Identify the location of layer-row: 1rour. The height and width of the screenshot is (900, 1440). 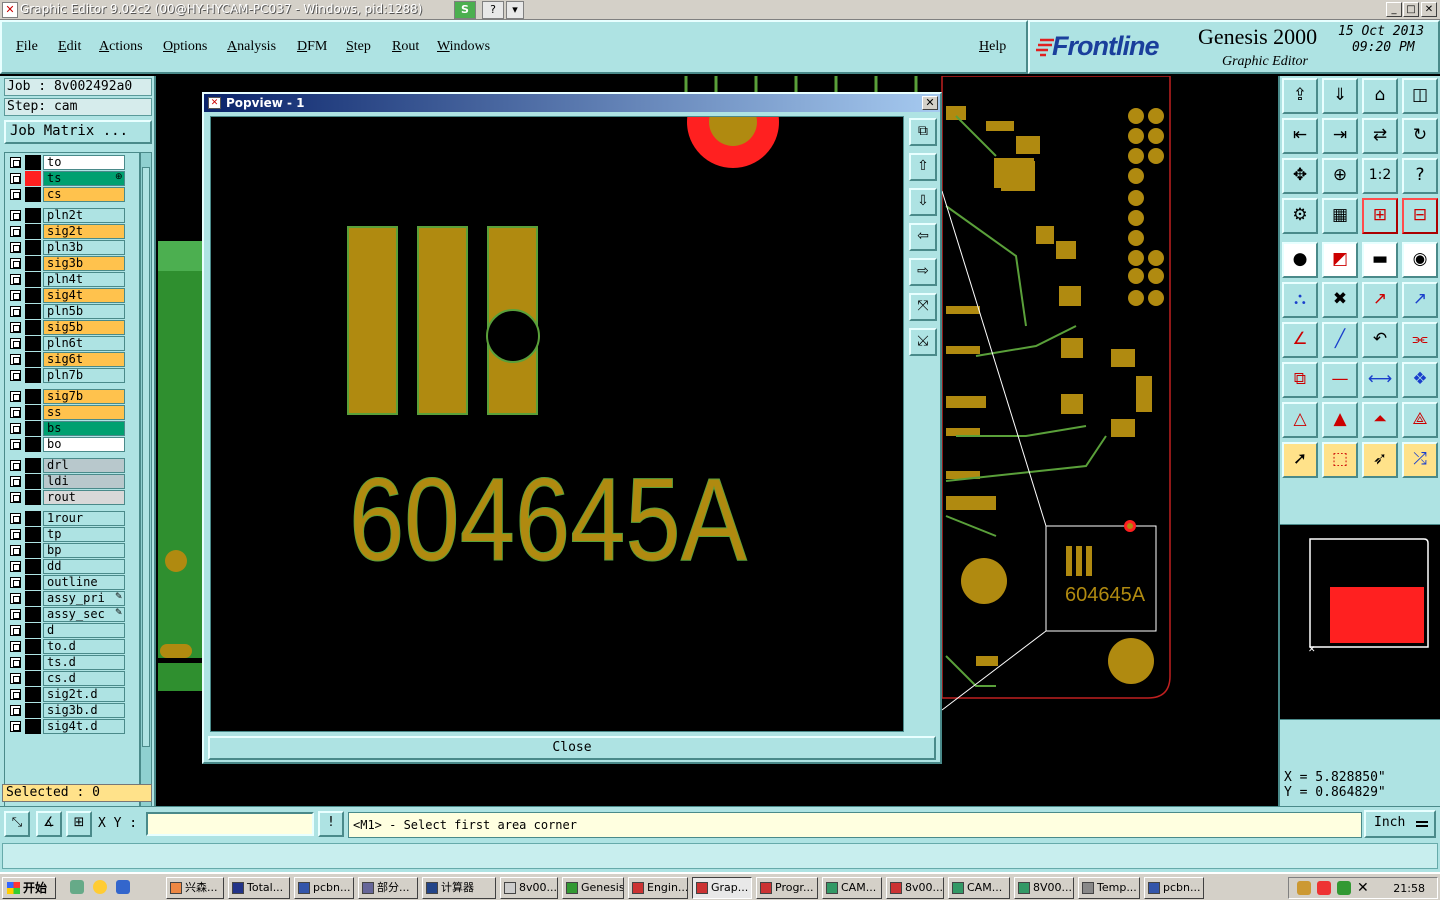
(73, 518).